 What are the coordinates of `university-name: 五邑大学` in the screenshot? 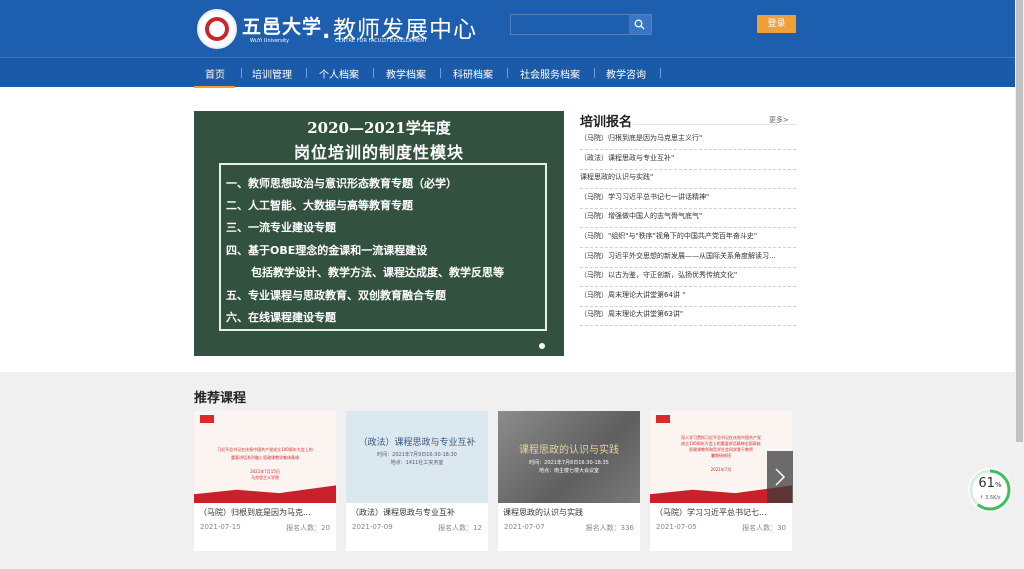 It's located at (282, 27).